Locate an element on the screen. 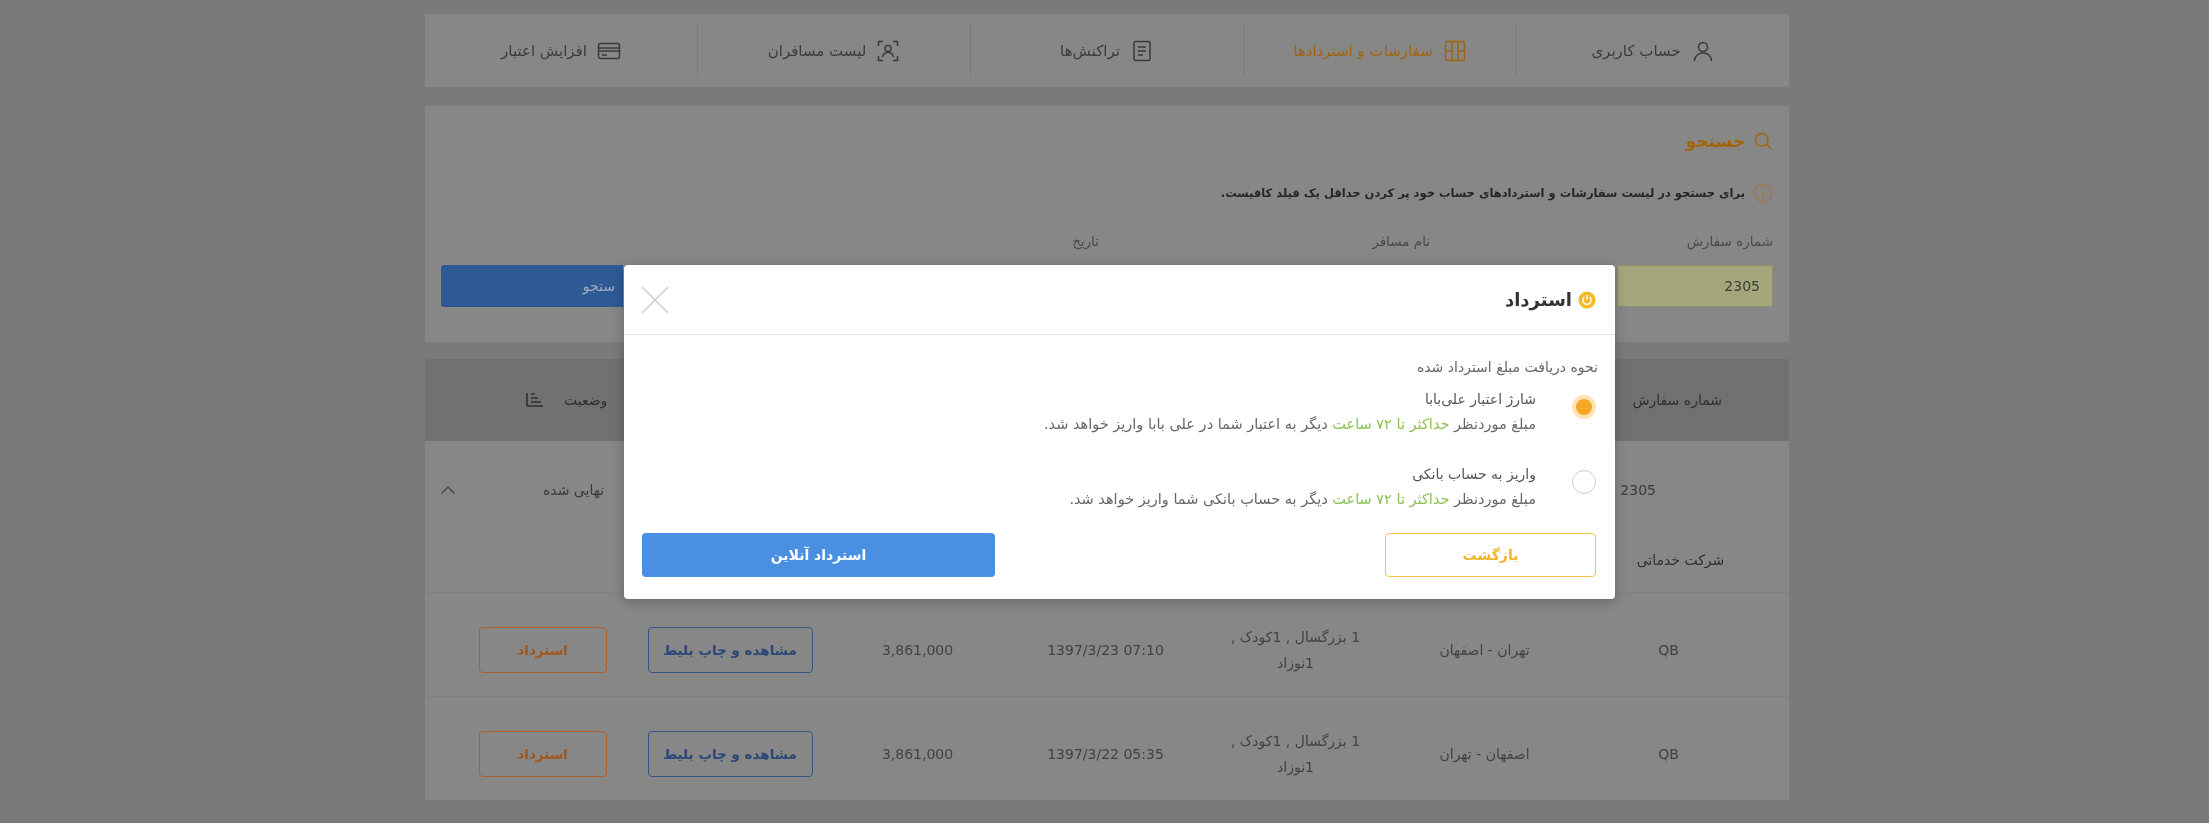 The width and height of the screenshot is (2209, 823). search-icon is located at coordinates (1763, 141).